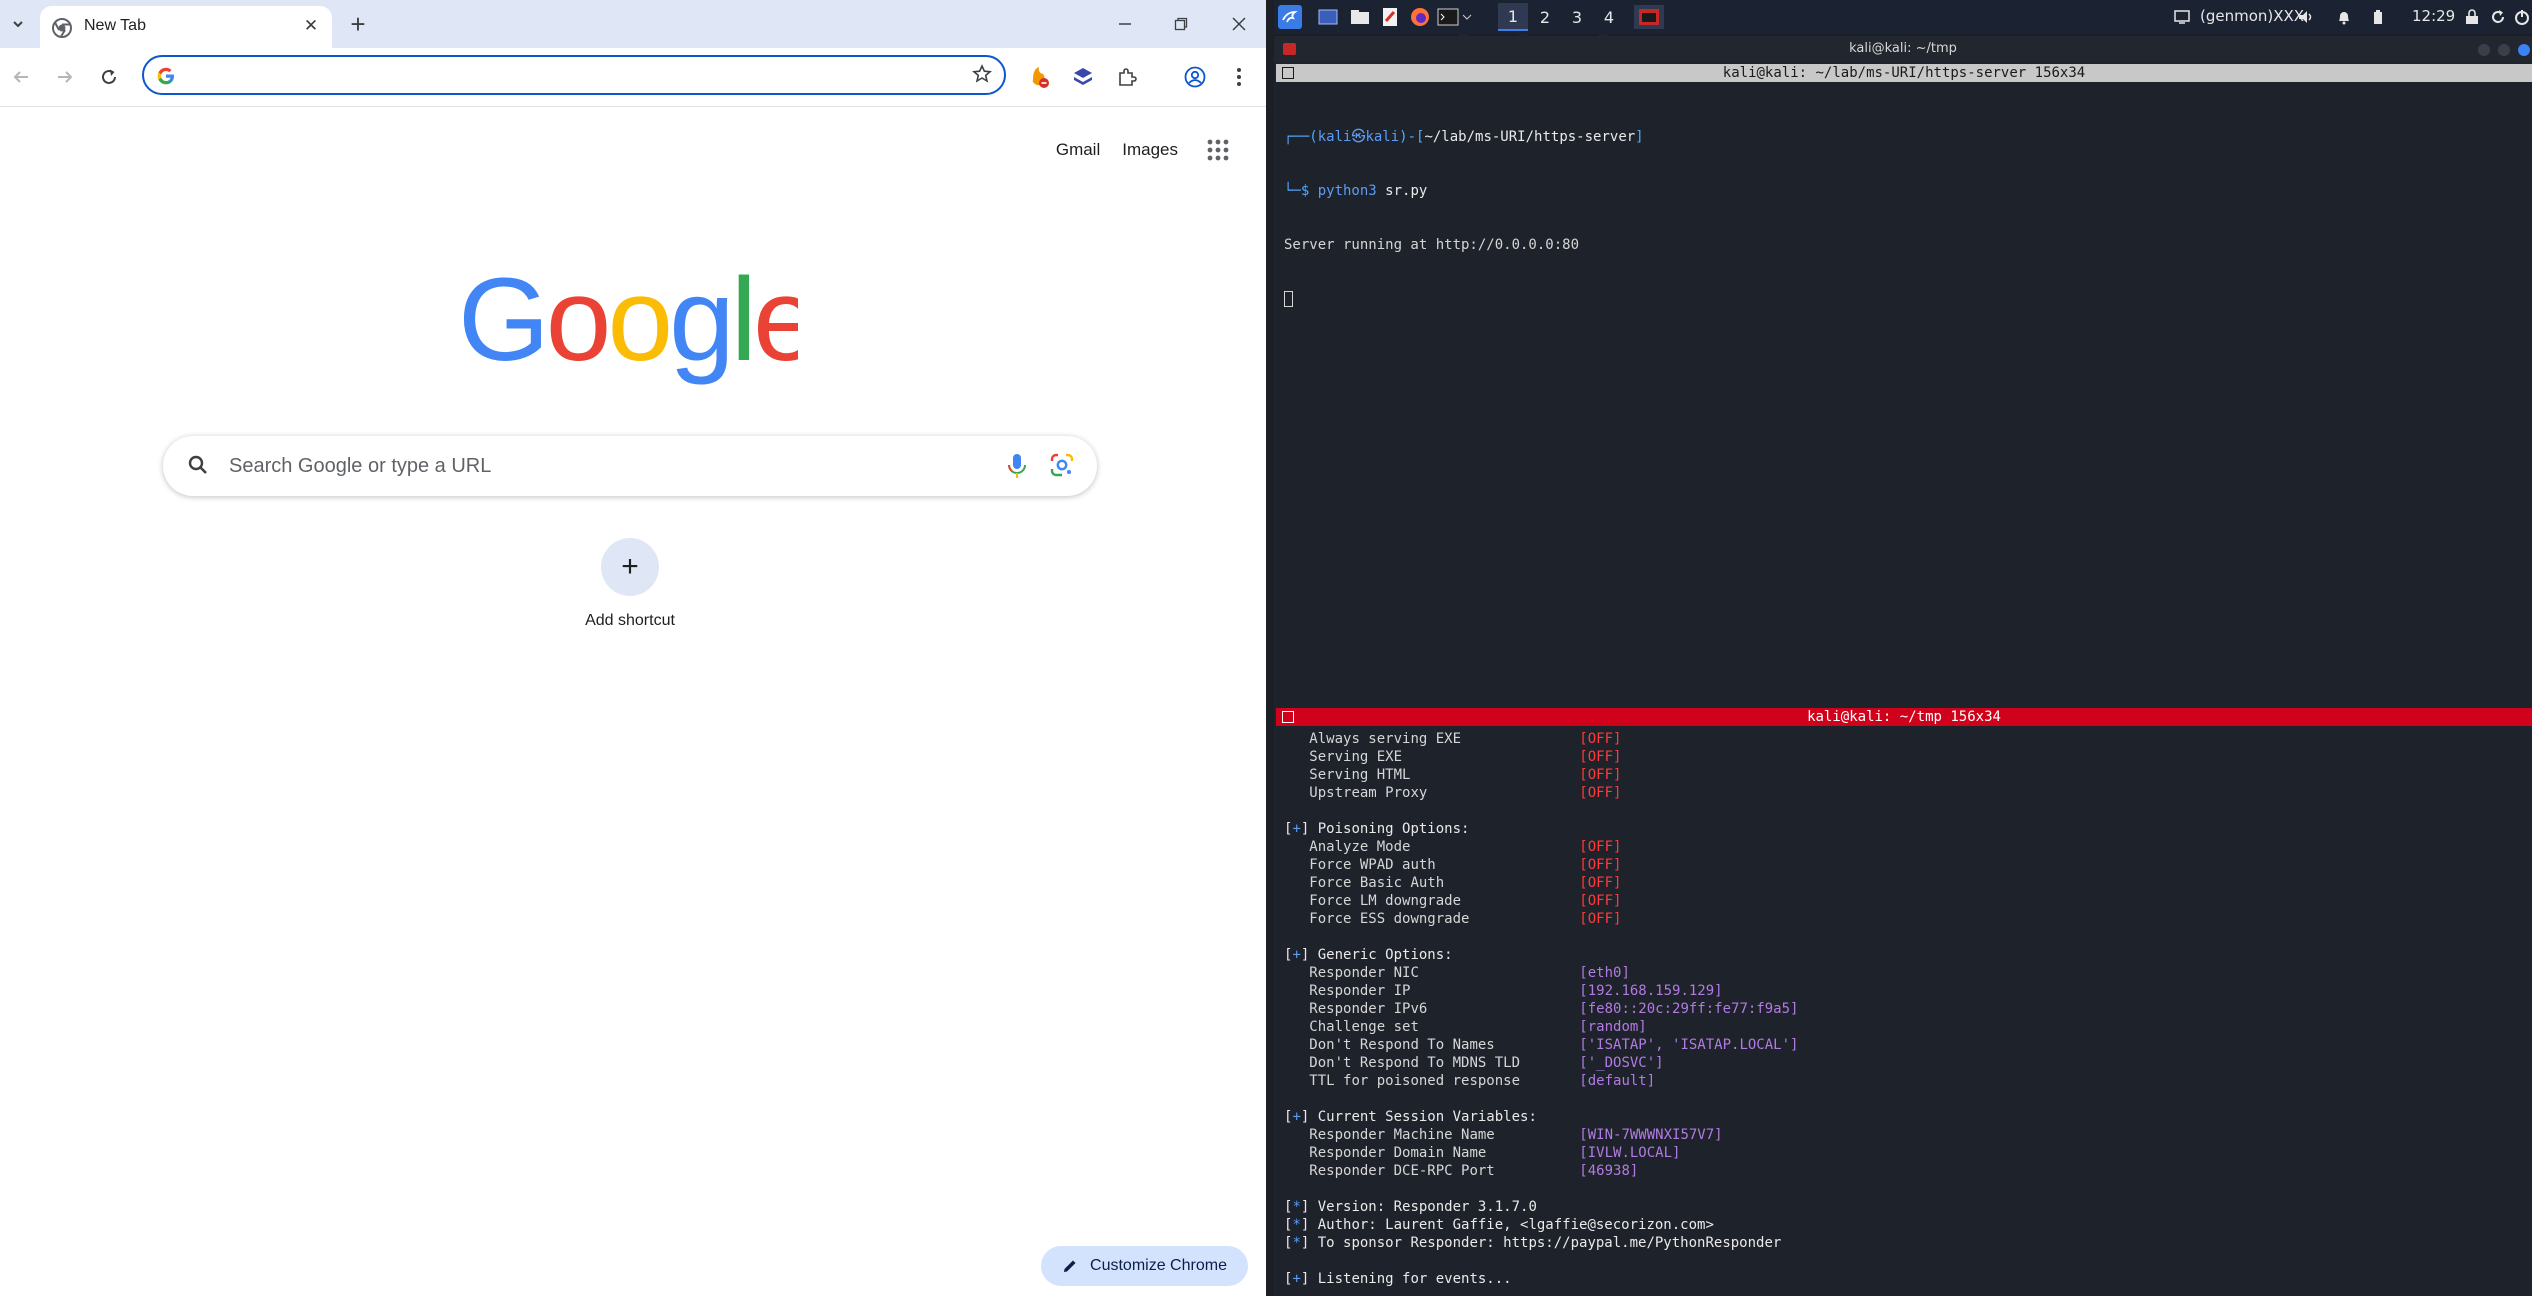 The width and height of the screenshot is (2532, 1296). I want to click on address-bar-input, so click(570, 76).